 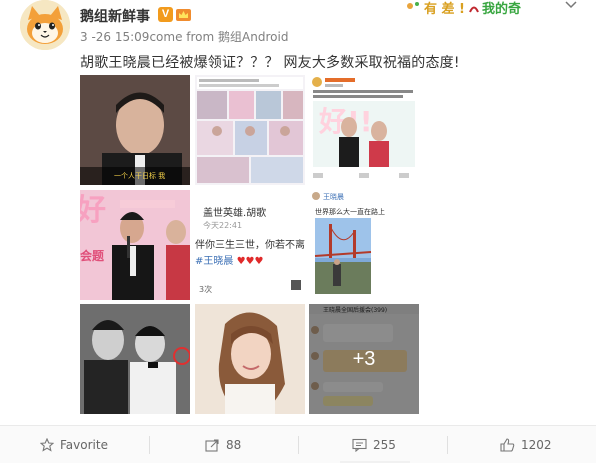 I want to click on post-text: 胡歌王晓晨已经被爆领证？？？ 网友大多数采取祝福的态度!, so click(x=270, y=63).